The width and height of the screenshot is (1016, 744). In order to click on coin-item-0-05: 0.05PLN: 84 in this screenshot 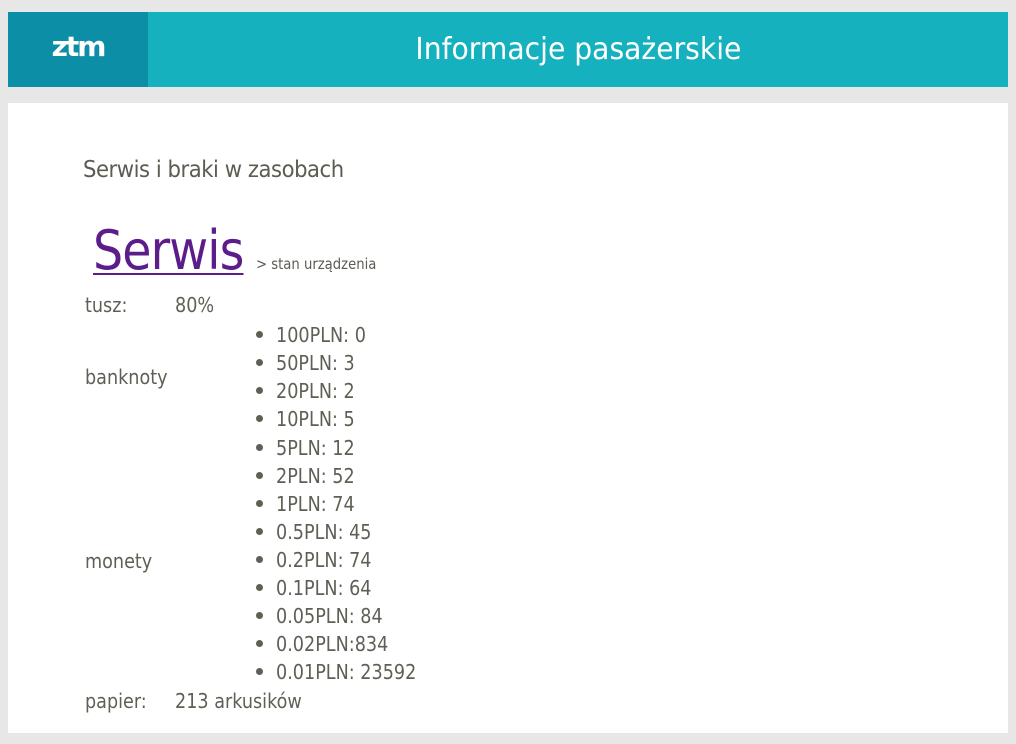, I will do `click(329, 616)`.